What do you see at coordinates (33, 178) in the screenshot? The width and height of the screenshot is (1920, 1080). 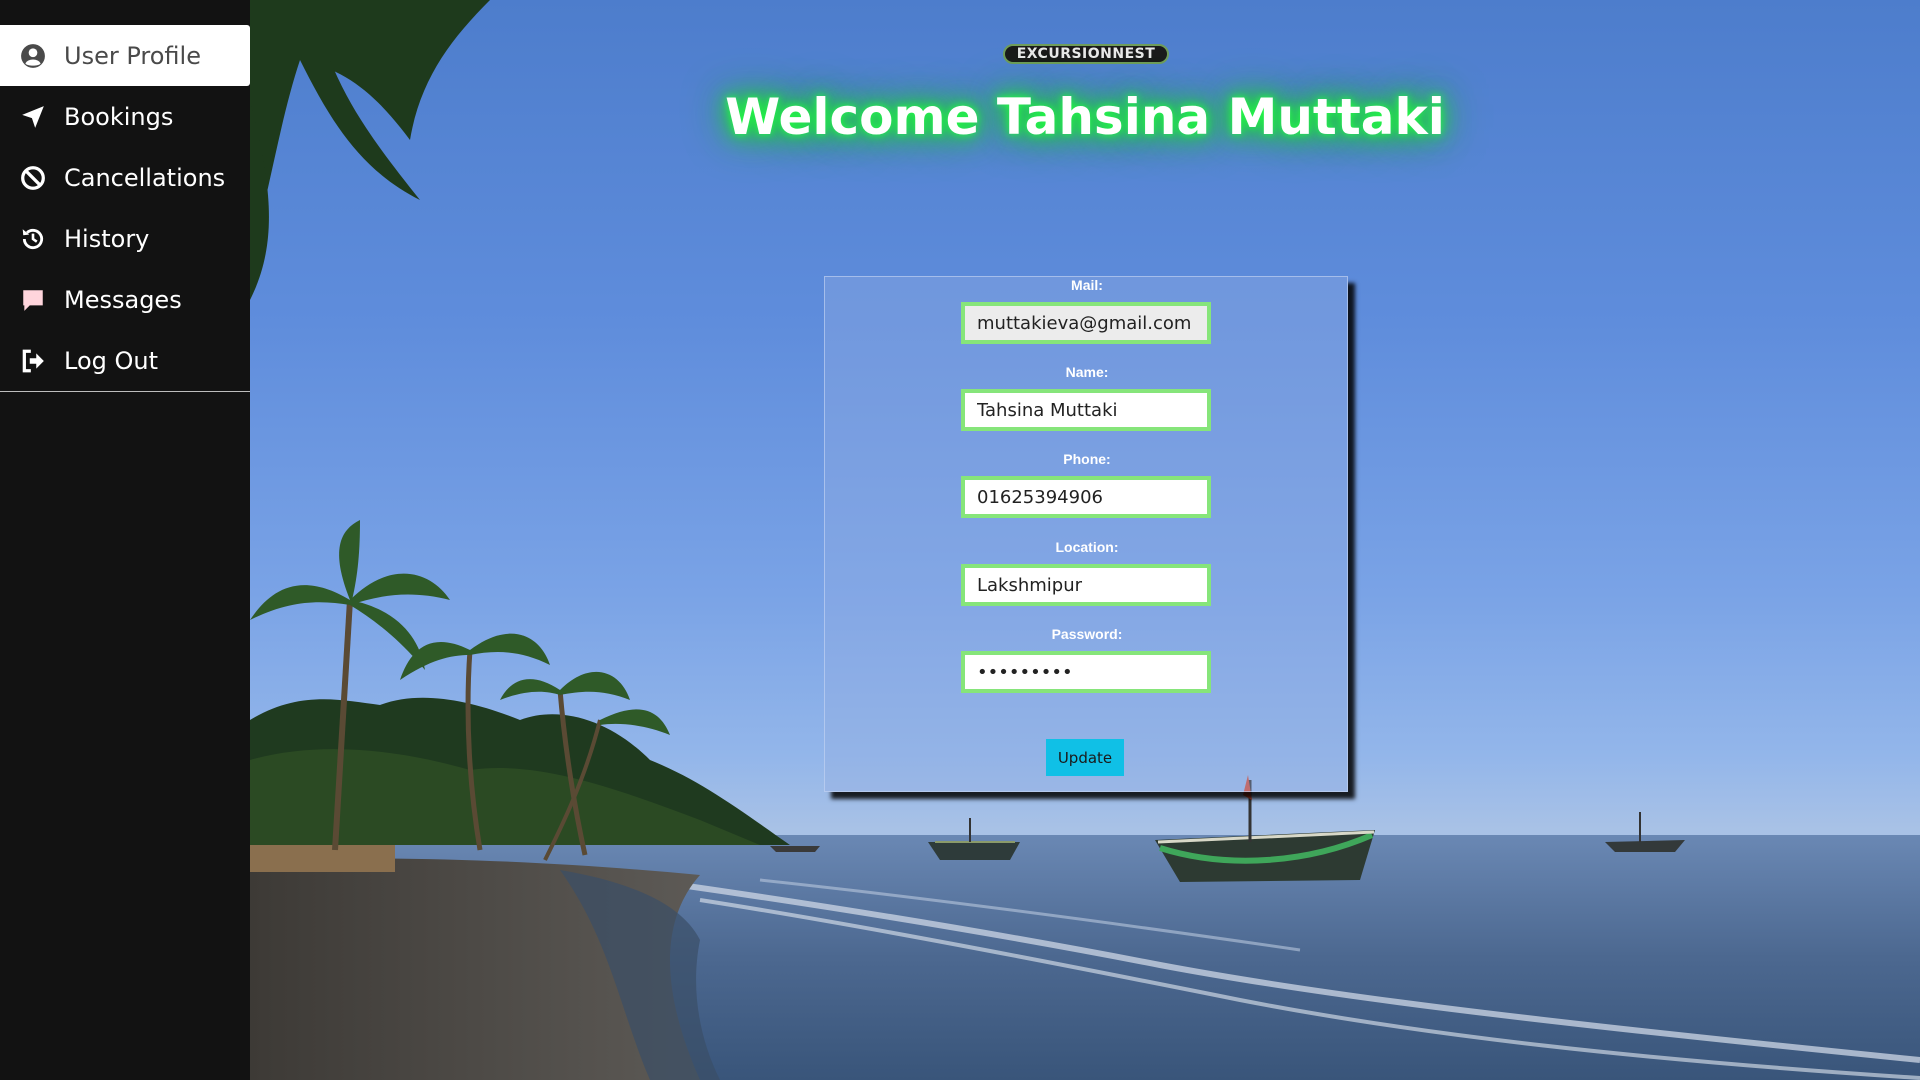 I see `ban-icon` at bounding box center [33, 178].